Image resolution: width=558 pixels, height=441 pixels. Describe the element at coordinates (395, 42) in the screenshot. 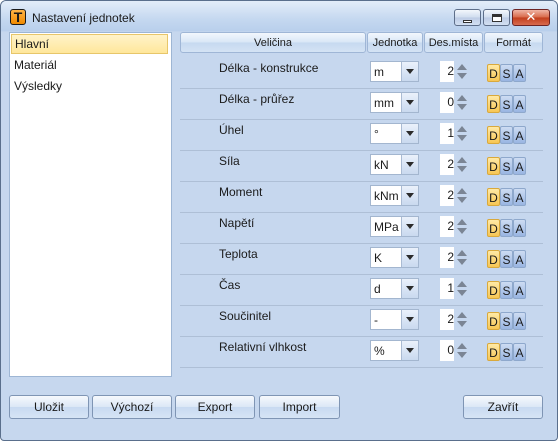

I see `column-header-unit: Jednotka` at that location.